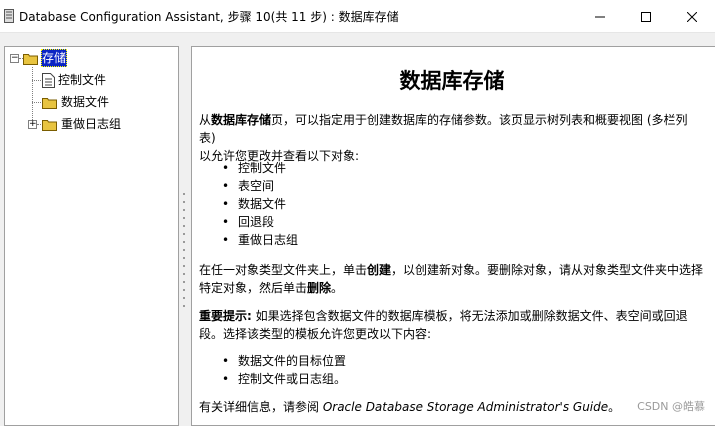 Image resolution: width=715 pixels, height=426 pixels. Describe the element at coordinates (260, 168) in the screenshot. I see `list-item: 控制文件` at that location.